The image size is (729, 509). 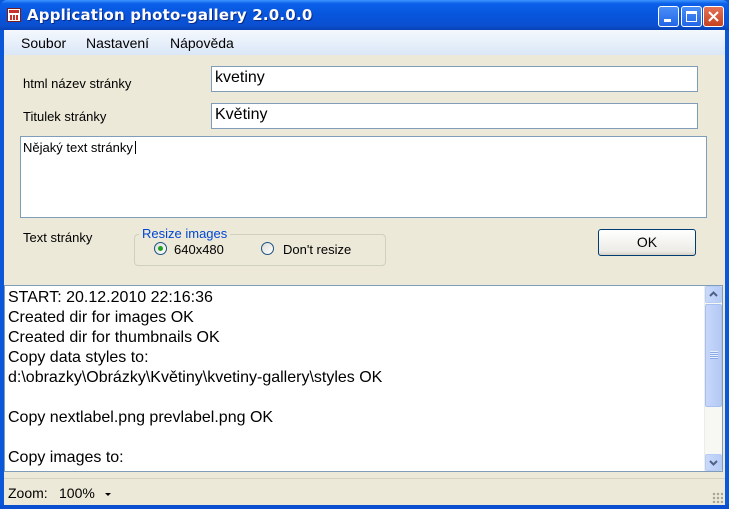 I want to click on window-title: Application photo-gallery 2.0.0.0, so click(x=170, y=15).